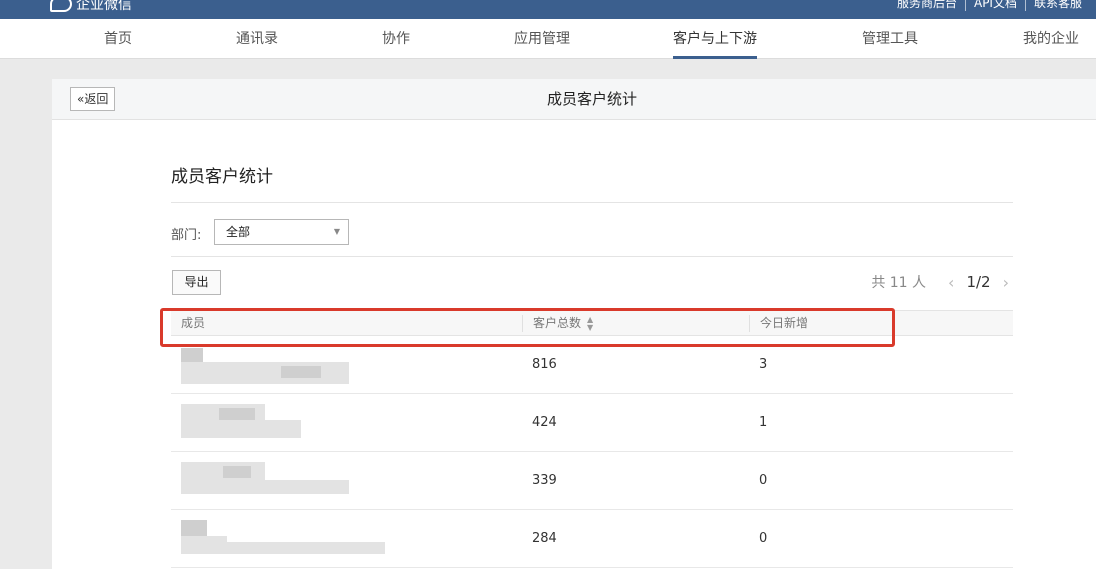 This screenshot has height=569, width=1096. What do you see at coordinates (1057, 5) in the screenshot?
I see `link-contact-support: 联系客服` at bounding box center [1057, 5].